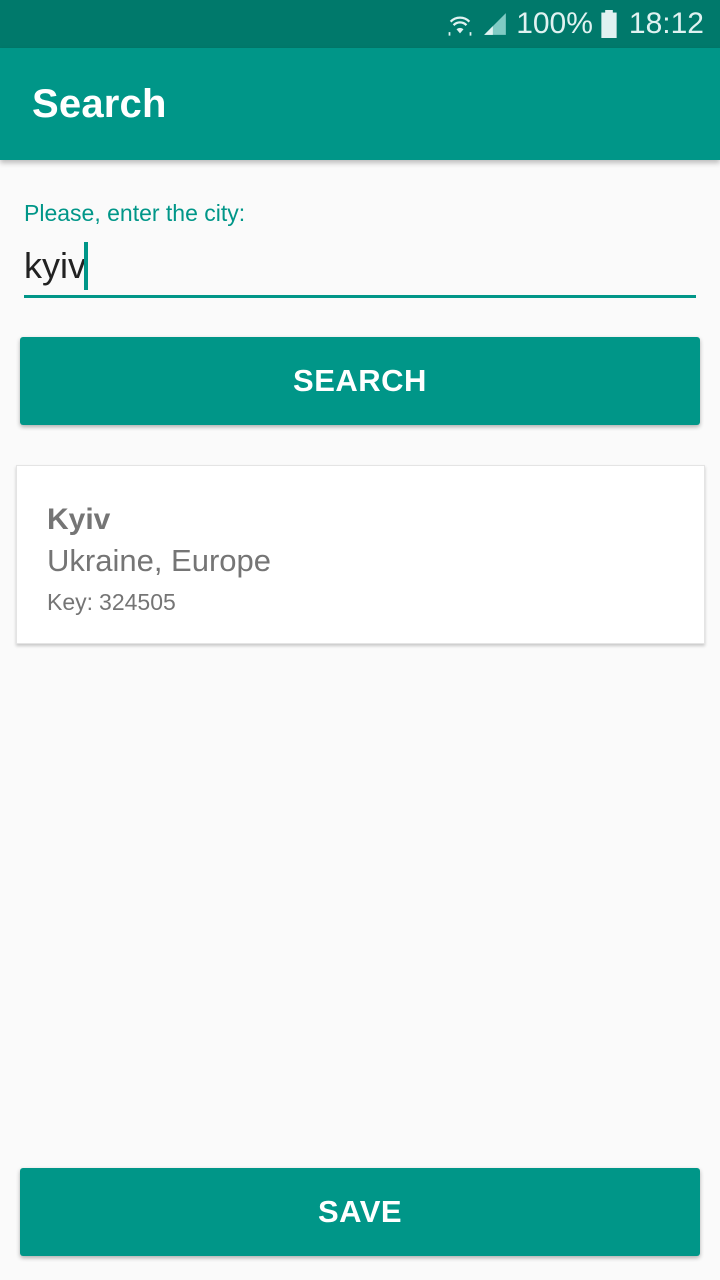 This screenshot has height=1280, width=720. I want to click on signal-icon, so click(495, 24).